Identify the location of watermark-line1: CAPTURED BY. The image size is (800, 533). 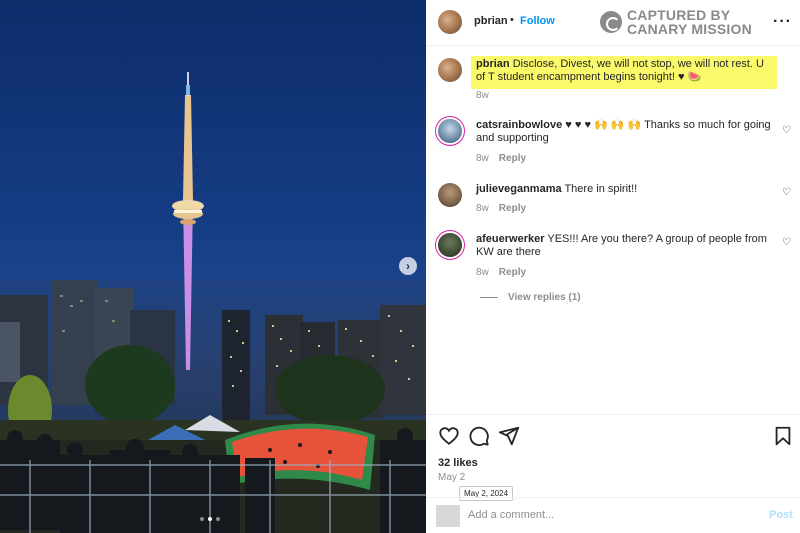
(679, 15).